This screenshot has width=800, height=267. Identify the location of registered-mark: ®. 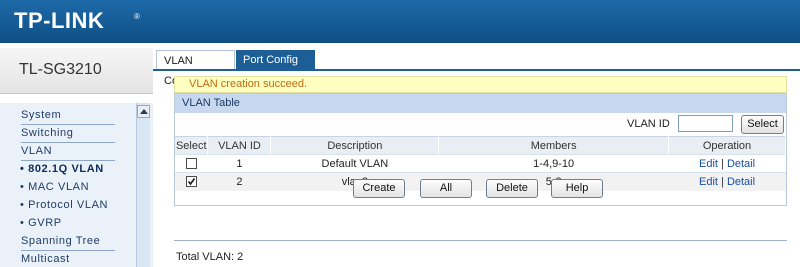
(137, 16).